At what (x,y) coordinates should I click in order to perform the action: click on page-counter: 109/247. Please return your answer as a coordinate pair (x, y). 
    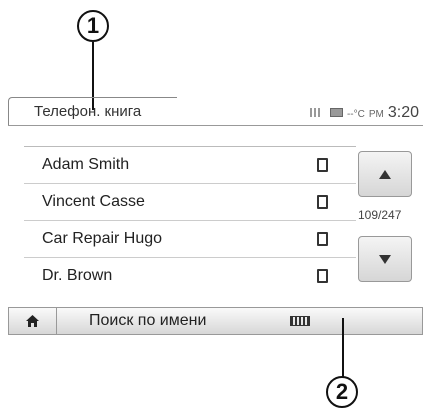
    Looking at the image, I should click on (380, 215).